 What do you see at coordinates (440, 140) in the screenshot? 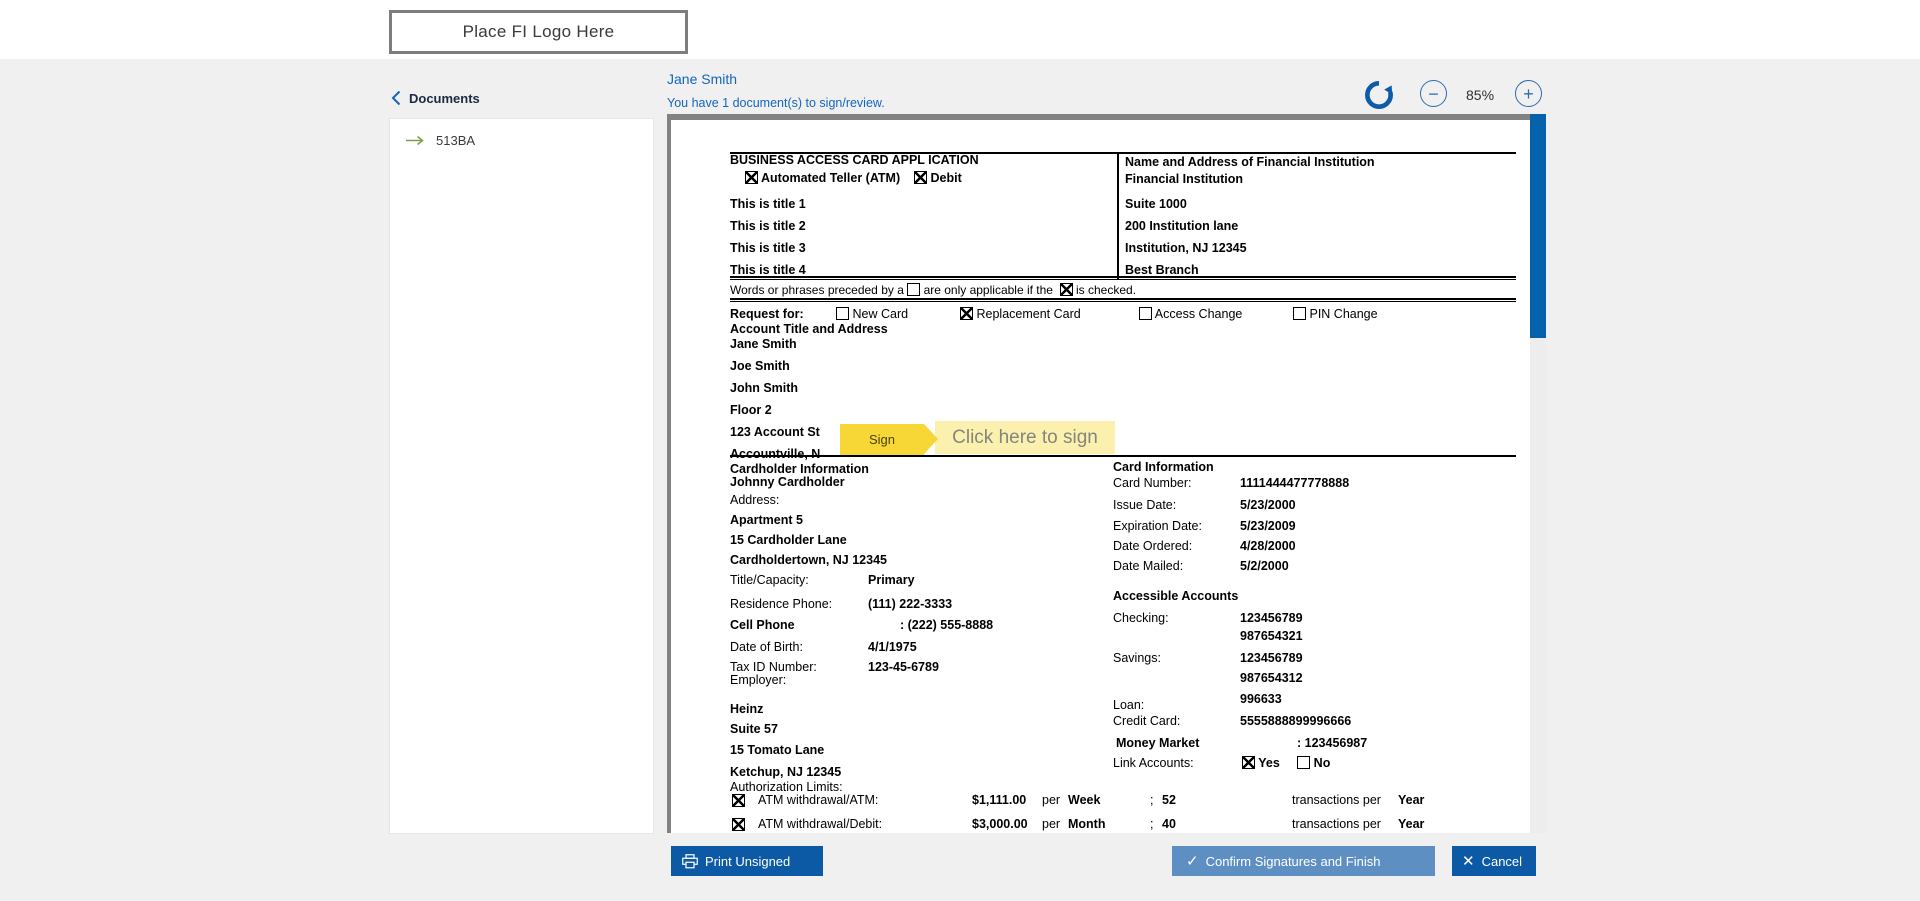
I see `sidebar-item-document: 513BA` at bounding box center [440, 140].